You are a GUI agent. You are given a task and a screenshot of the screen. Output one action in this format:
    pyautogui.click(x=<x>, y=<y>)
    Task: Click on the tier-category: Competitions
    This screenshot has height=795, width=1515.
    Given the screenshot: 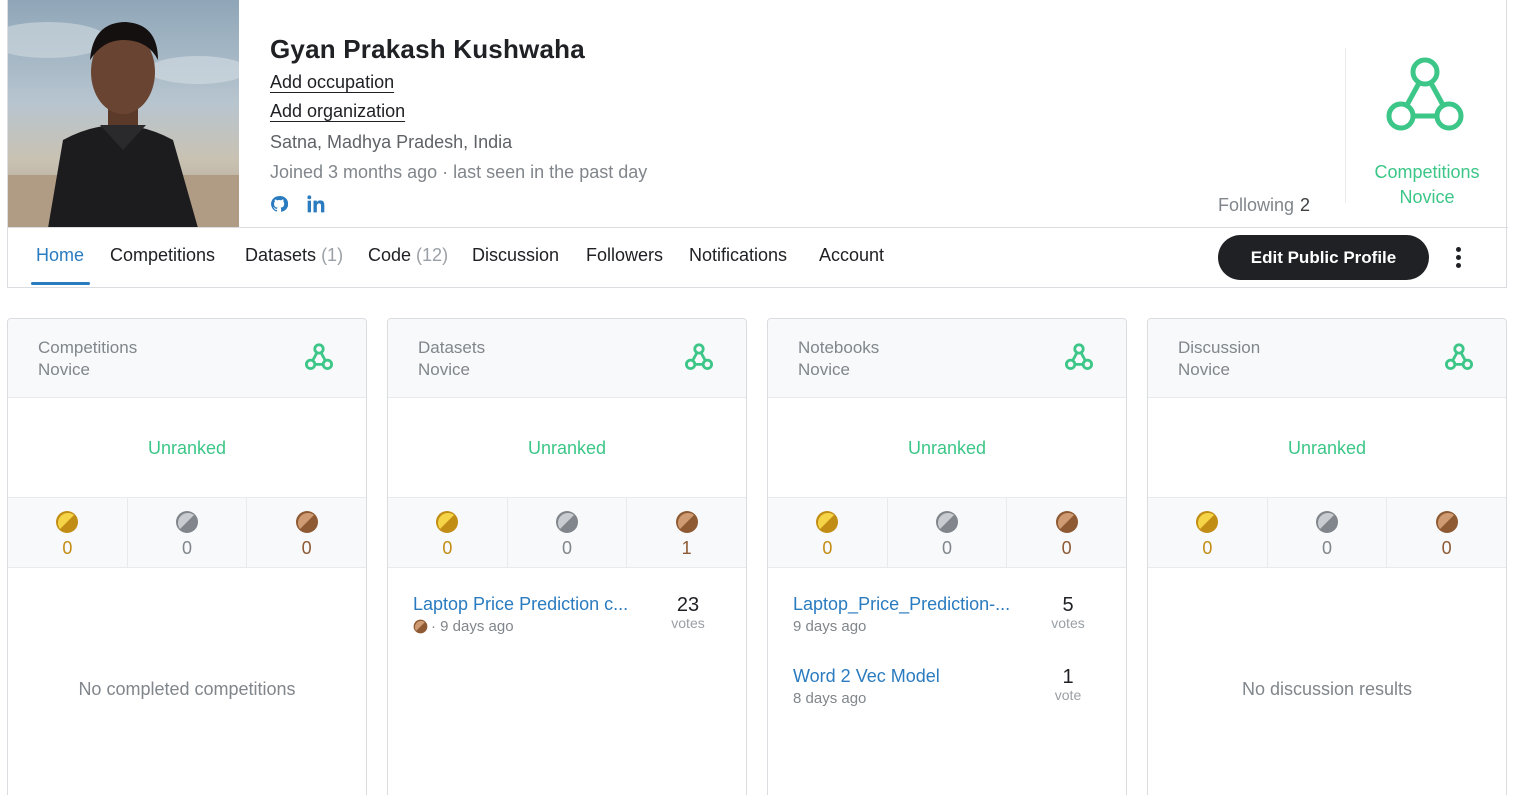 What is the action you would take?
    pyautogui.click(x=1427, y=172)
    